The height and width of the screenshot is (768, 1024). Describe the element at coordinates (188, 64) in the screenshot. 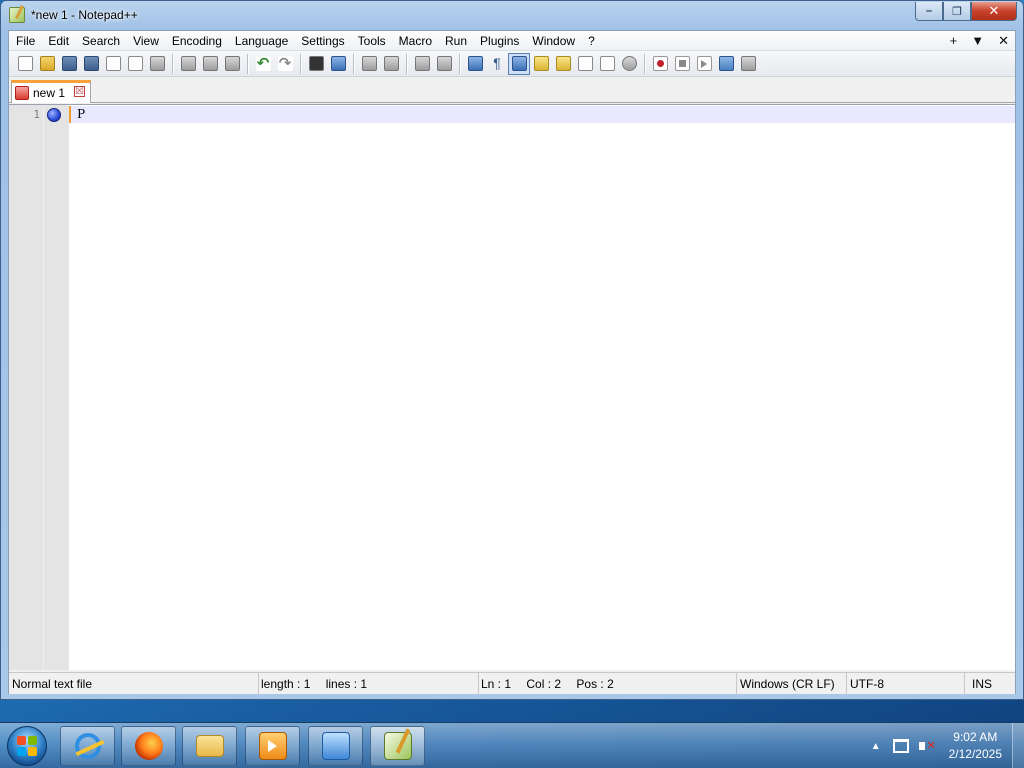

I see `cut-button` at that location.